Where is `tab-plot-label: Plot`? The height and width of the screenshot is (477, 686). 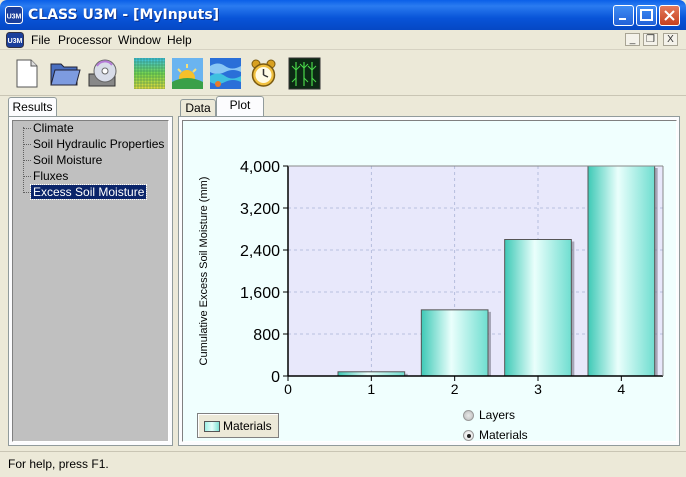
tab-plot-label: Plot is located at coordinates (240, 105).